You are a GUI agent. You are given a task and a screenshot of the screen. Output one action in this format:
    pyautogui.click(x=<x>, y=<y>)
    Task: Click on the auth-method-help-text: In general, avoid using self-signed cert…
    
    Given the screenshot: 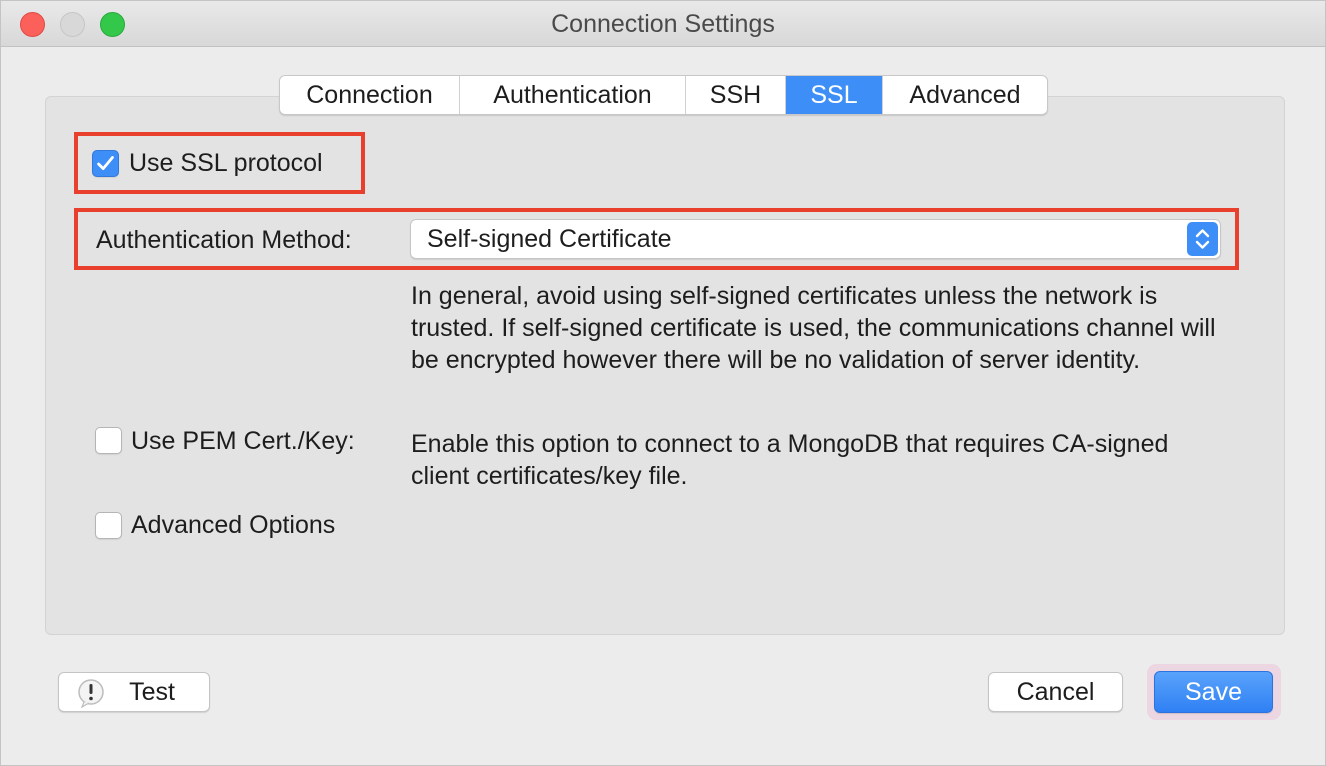 What is the action you would take?
    pyautogui.click(x=813, y=328)
    